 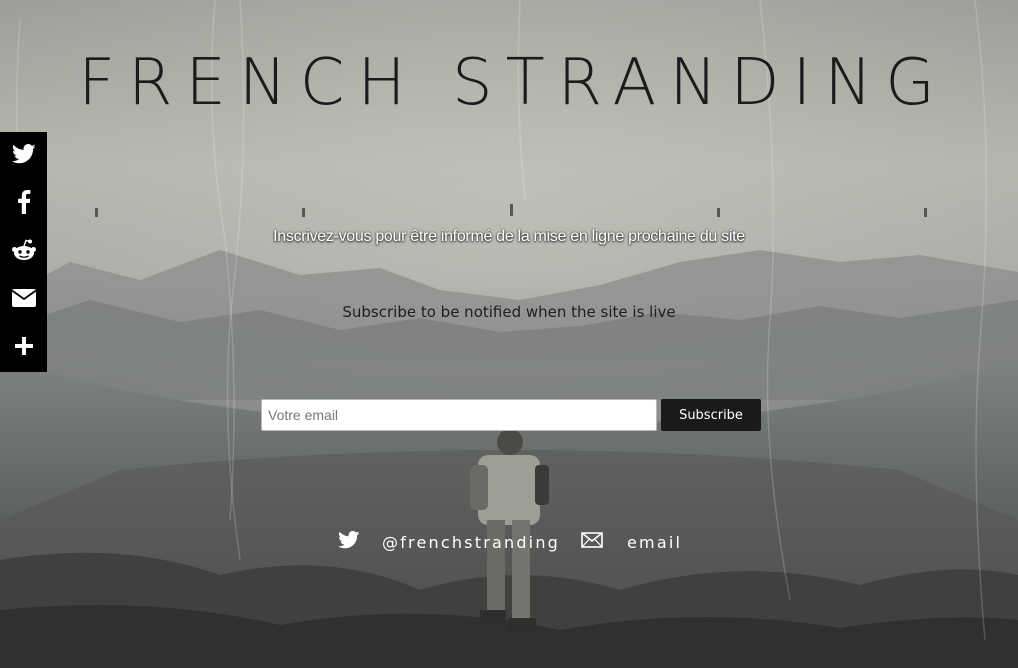 I want to click on share-sidebar, so click(x=23, y=252).